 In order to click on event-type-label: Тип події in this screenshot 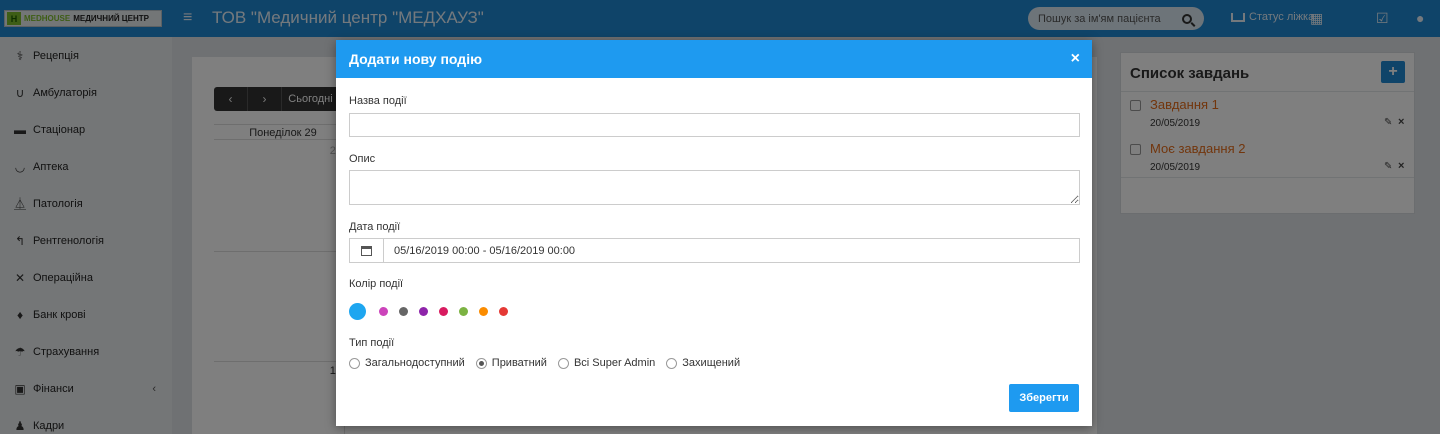, I will do `click(372, 343)`.